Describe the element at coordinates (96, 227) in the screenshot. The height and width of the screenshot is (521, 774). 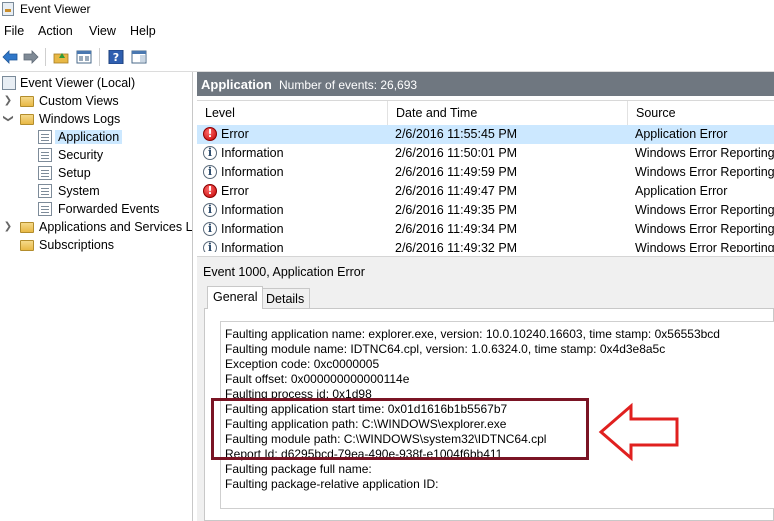
I see `tree-item-apps-services: ❯ Applications and Services Lo` at that location.